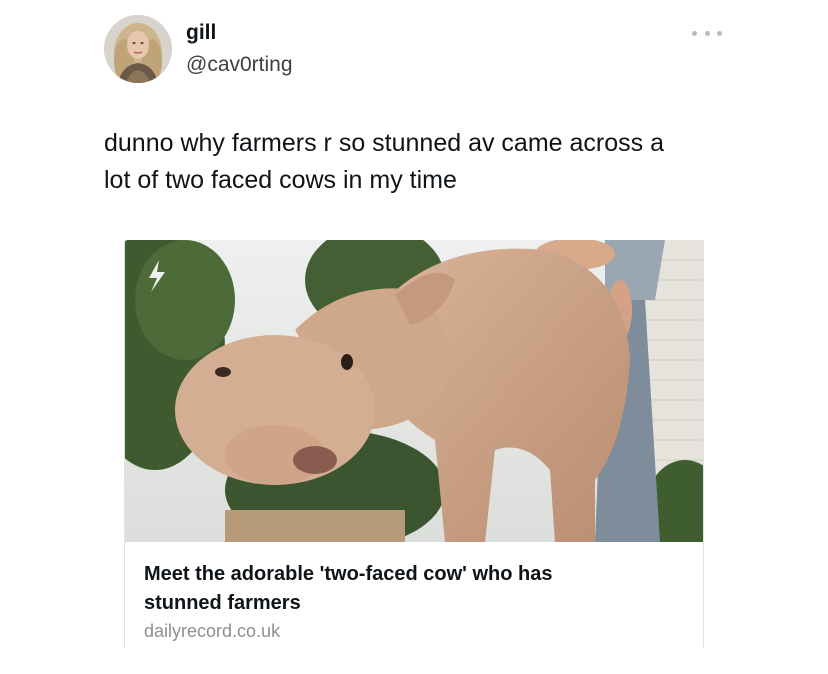 This screenshot has height=674, width=828. I want to click on author-handle: @cav0rting, so click(239, 65).